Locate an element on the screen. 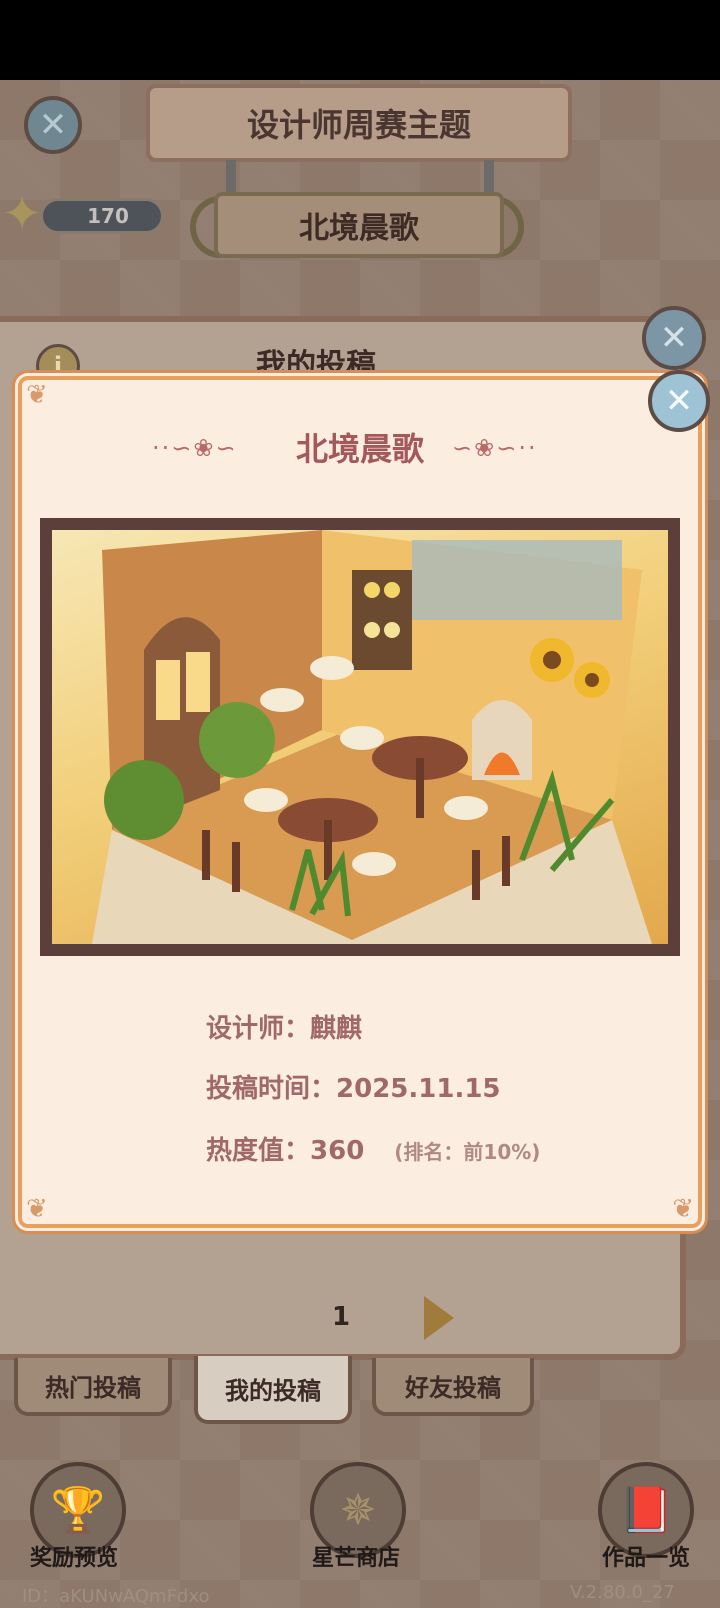 This screenshot has height=1608, width=720. compass-star-icon: ✵ is located at coordinates (358, 1510).